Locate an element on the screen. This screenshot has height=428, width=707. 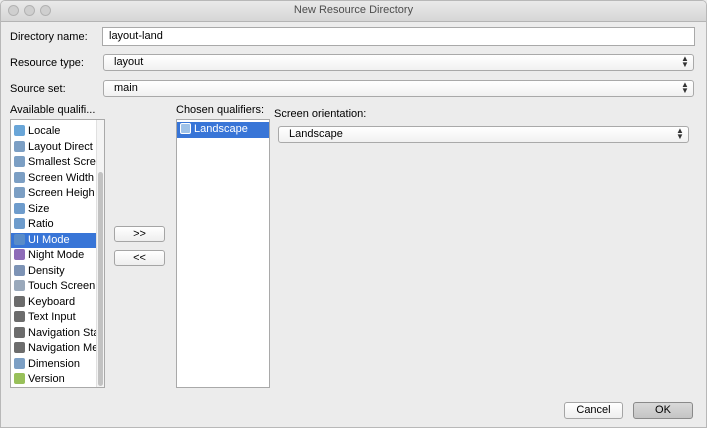
window-title: New Resource Directory is located at coordinates (353, 10).